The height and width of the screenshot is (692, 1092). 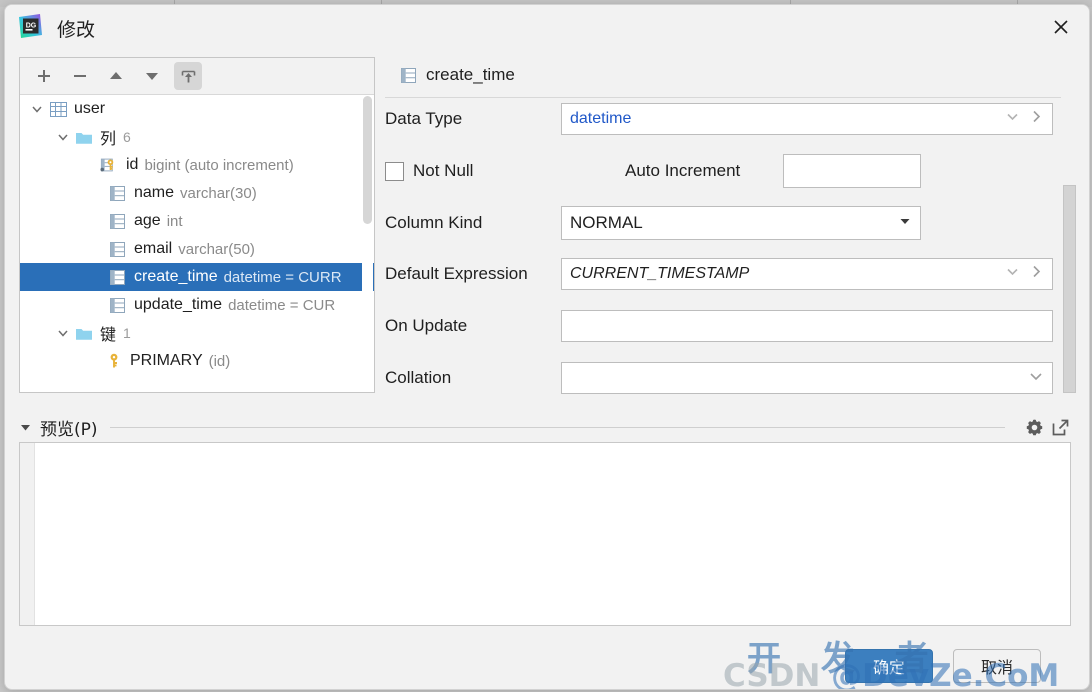 I want to click on tree-item-label: user, so click(x=90, y=108).